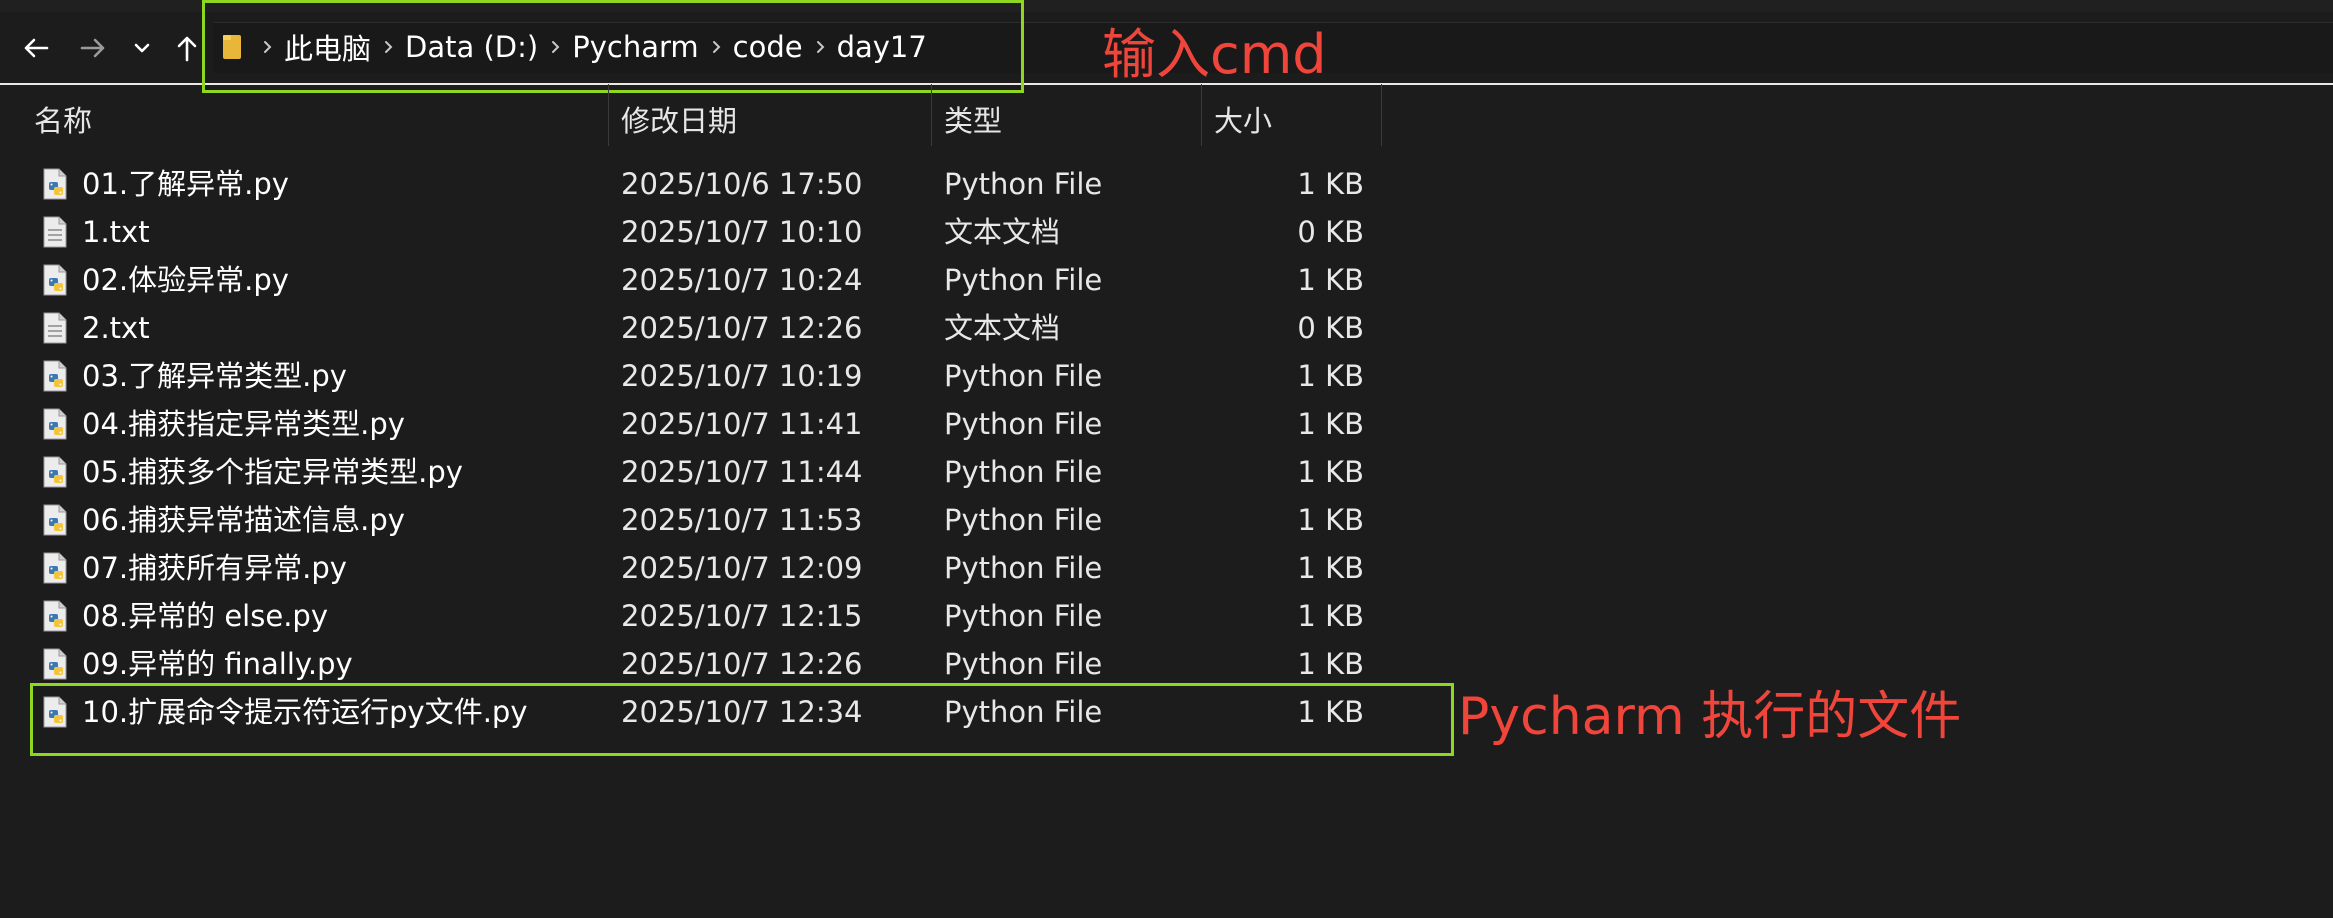 This screenshot has width=2333, height=918. I want to click on breadcrumb-item-code: code, so click(768, 47).